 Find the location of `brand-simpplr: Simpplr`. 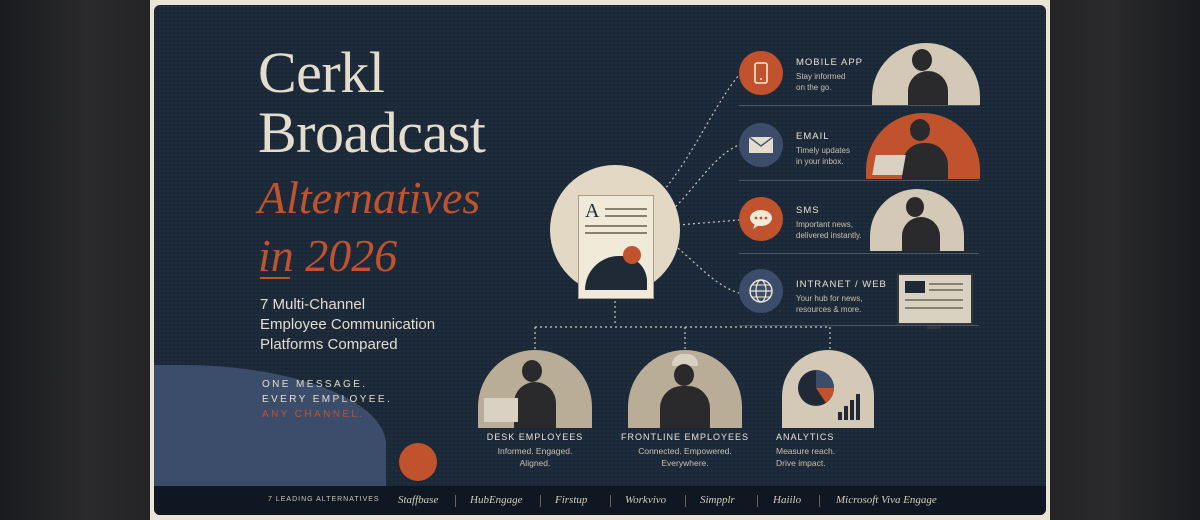

brand-simpplr: Simpplr is located at coordinates (717, 500).